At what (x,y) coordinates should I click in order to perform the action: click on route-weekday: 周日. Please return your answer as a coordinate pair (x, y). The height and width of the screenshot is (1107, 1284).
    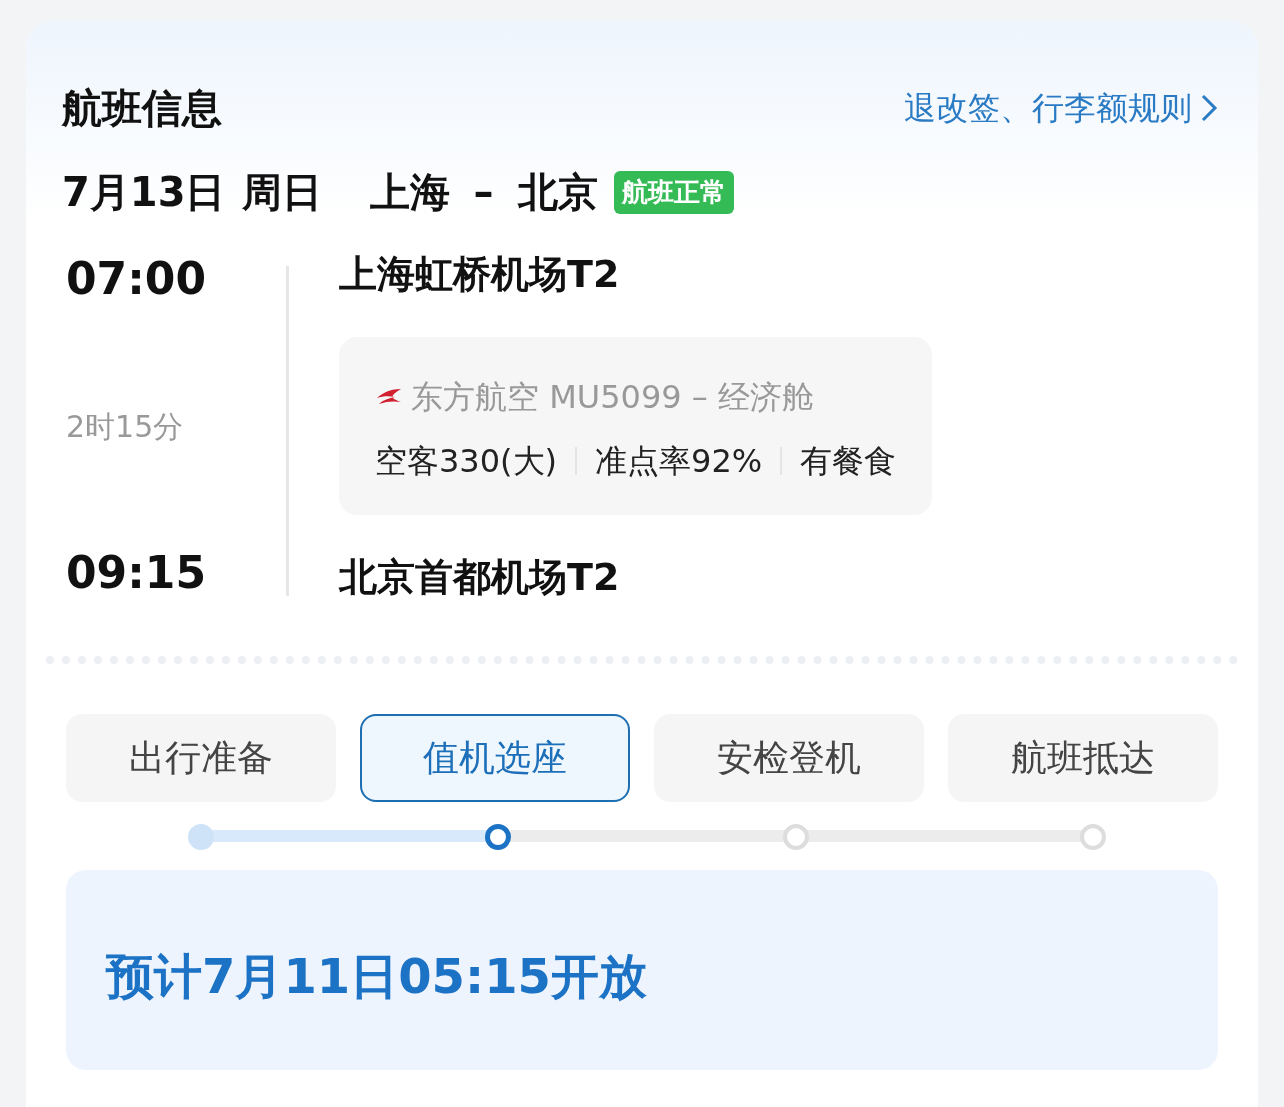
    Looking at the image, I should click on (281, 192).